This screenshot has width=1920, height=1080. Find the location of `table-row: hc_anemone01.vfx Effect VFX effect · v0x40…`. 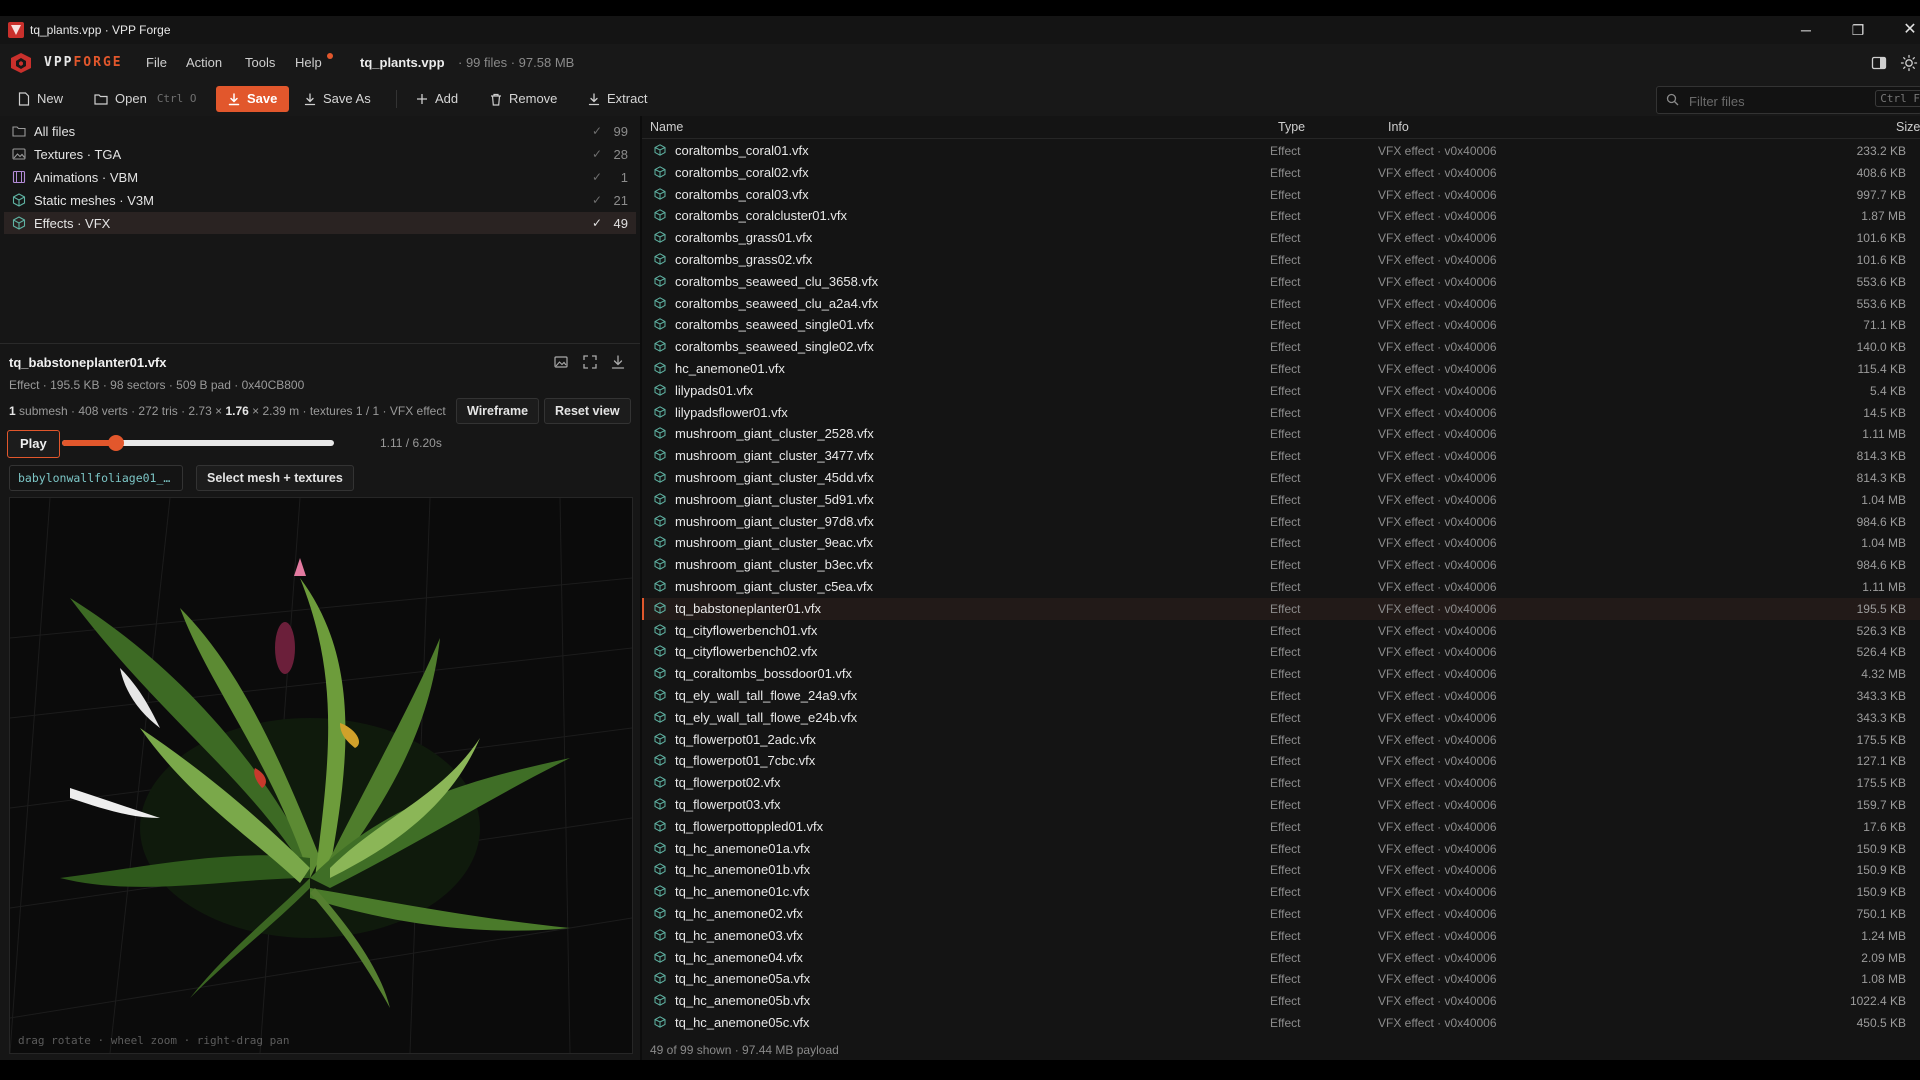

table-row: hc_anemone01.vfx Effect VFX effect · v0x40… is located at coordinates (1281, 369).